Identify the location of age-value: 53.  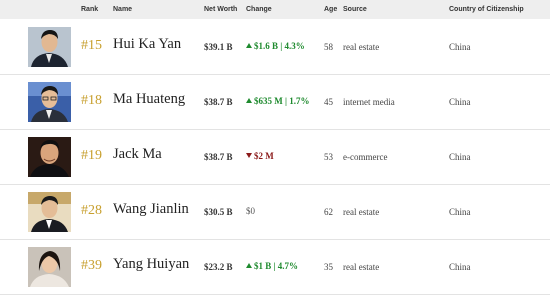
(328, 157).